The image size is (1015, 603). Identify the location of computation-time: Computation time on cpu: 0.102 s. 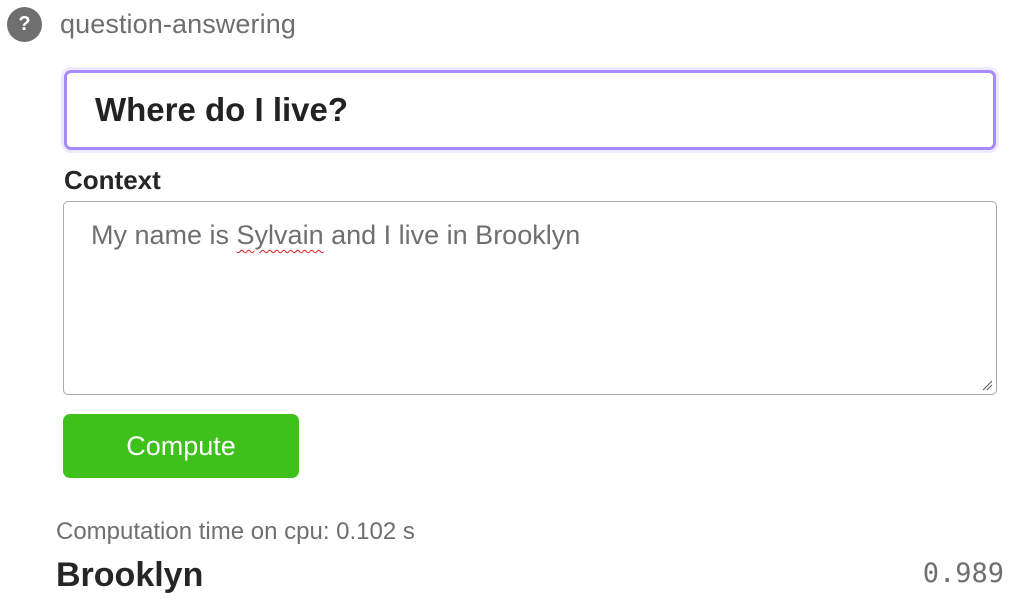
(235, 531).